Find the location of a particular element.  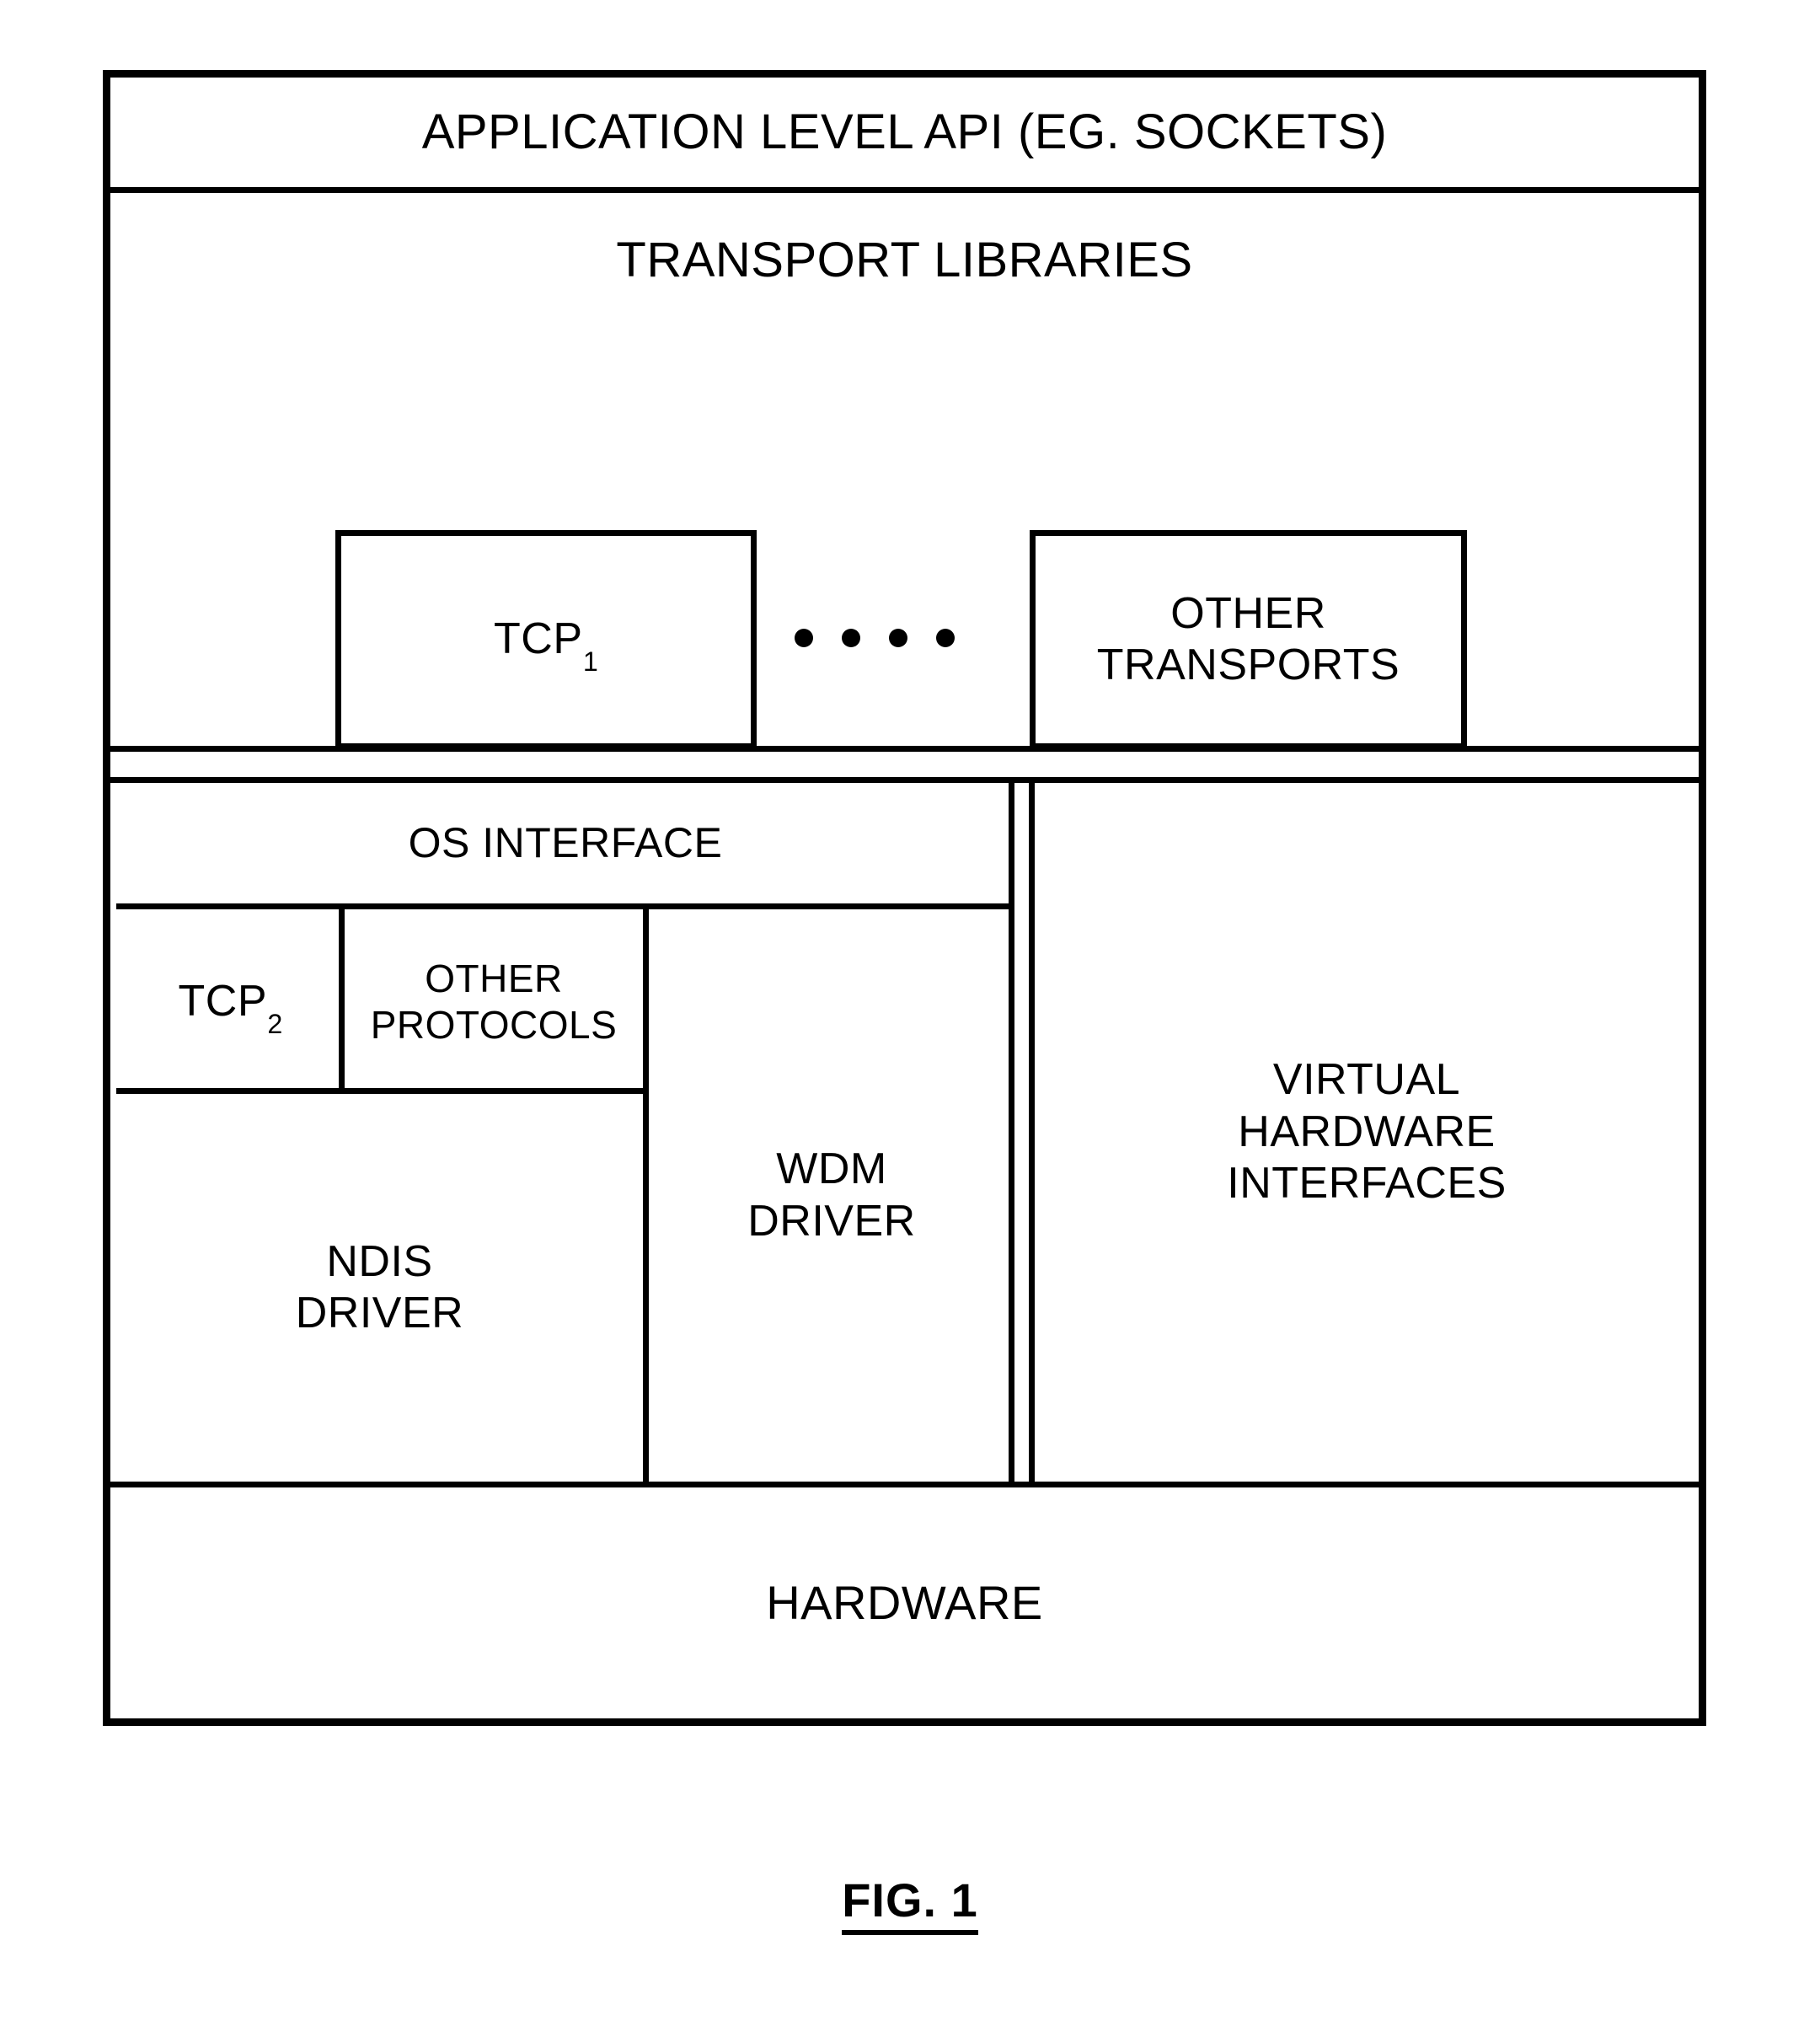

ndis-driver-label: NDIS DRIVER is located at coordinates (379, 1286).